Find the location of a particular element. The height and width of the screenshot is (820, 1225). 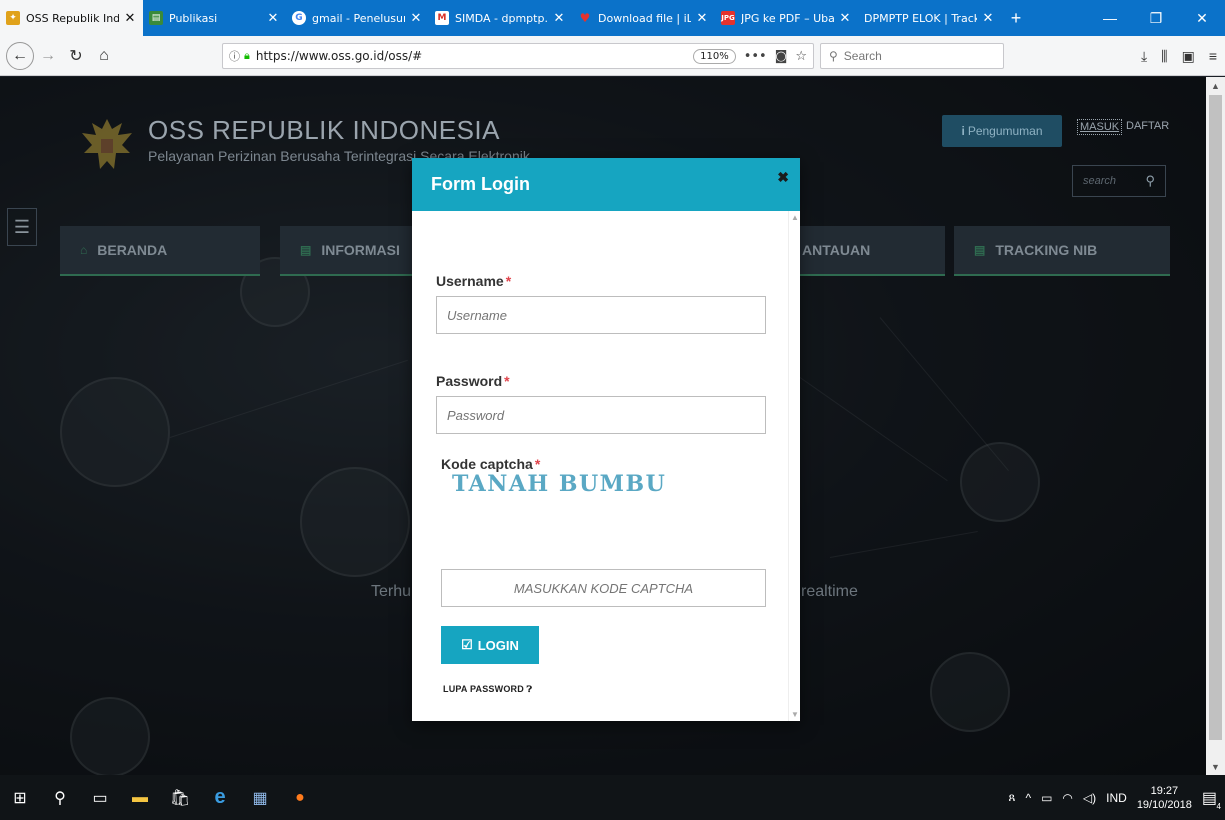

back-button: ← is located at coordinates (20, 55).